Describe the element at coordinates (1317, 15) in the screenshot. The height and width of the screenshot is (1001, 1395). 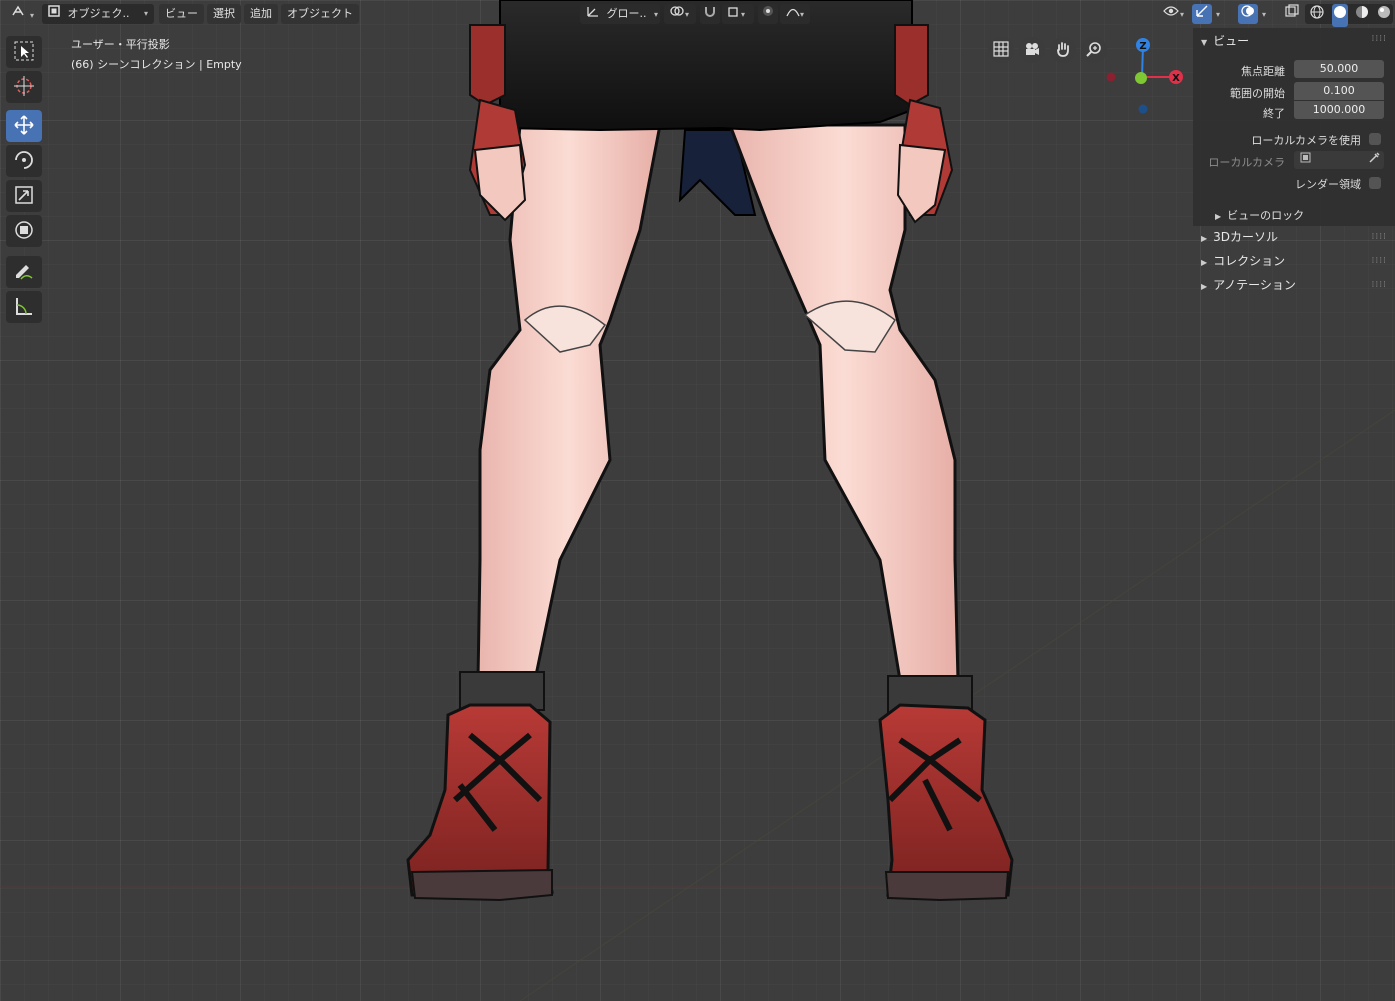
I see `wireframe-shading-icon` at that location.